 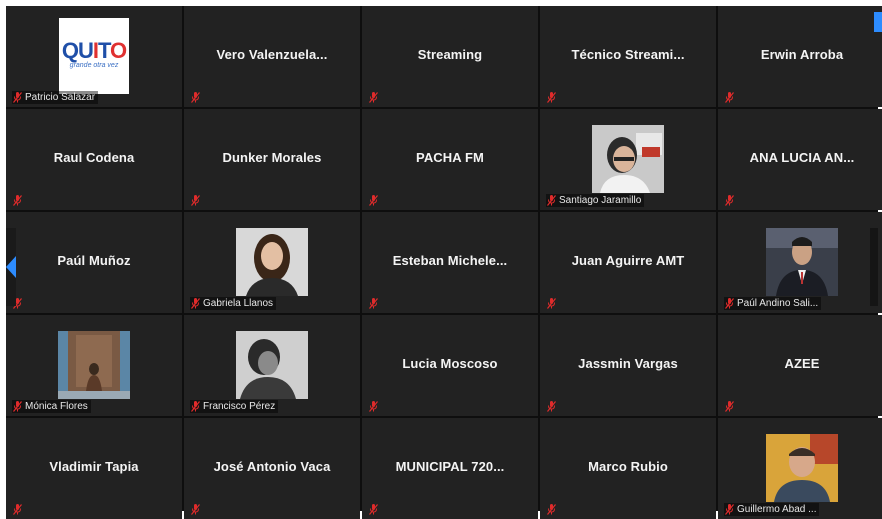 I want to click on name-label: Francisco Pérez, so click(x=234, y=406).